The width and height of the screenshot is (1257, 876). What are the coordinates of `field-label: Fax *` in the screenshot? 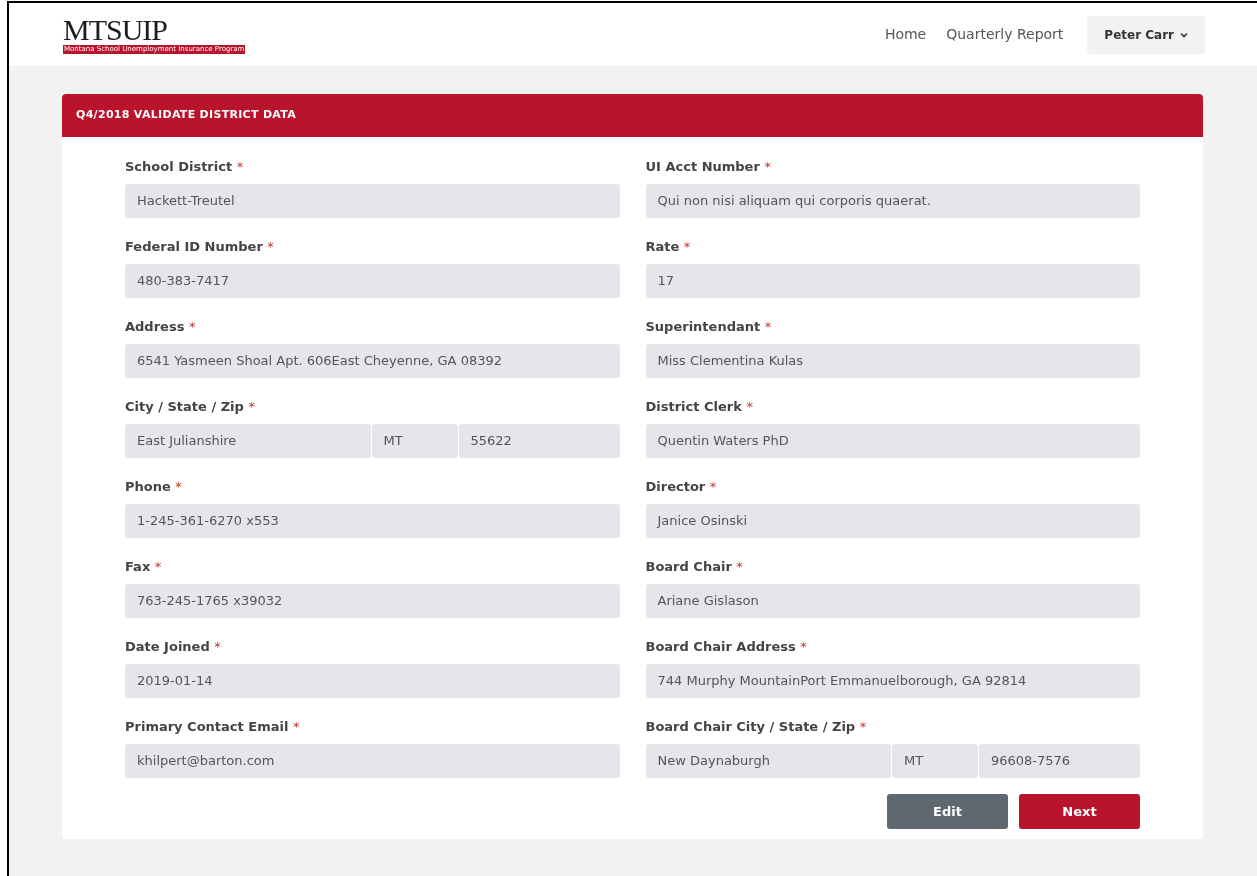 It's located at (144, 567).